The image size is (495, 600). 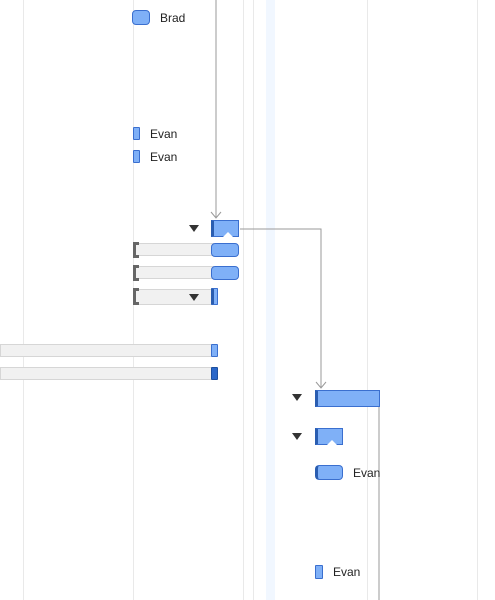 What do you see at coordinates (173, 18) in the screenshot?
I see `resource-label: Brad` at bounding box center [173, 18].